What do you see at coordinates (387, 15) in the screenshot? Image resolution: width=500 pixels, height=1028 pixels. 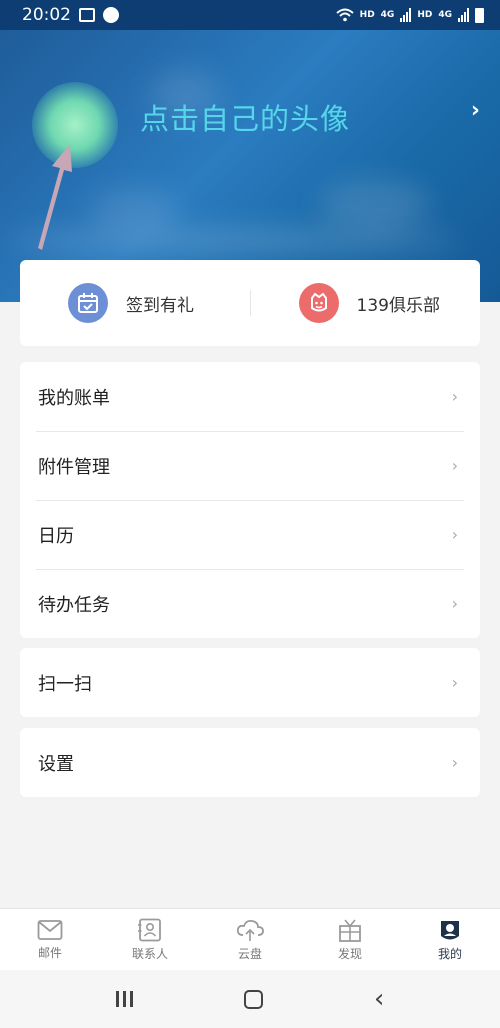 I see `network-label: 4G` at bounding box center [387, 15].